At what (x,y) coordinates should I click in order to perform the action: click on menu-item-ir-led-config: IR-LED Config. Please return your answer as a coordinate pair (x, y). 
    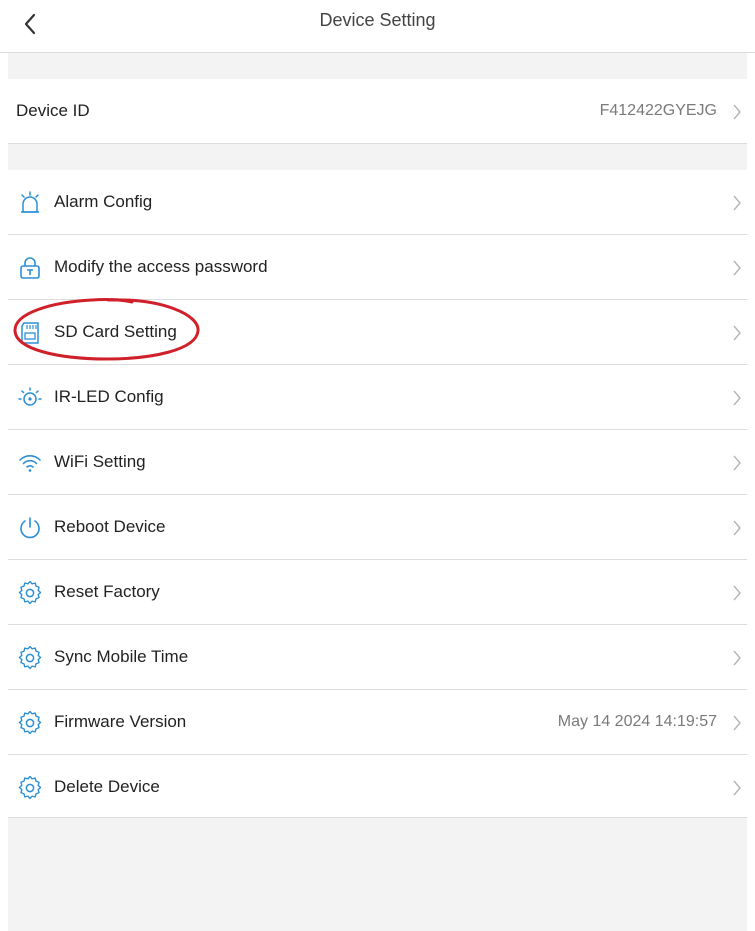
    Looking at the image, I should click on (377, 397).